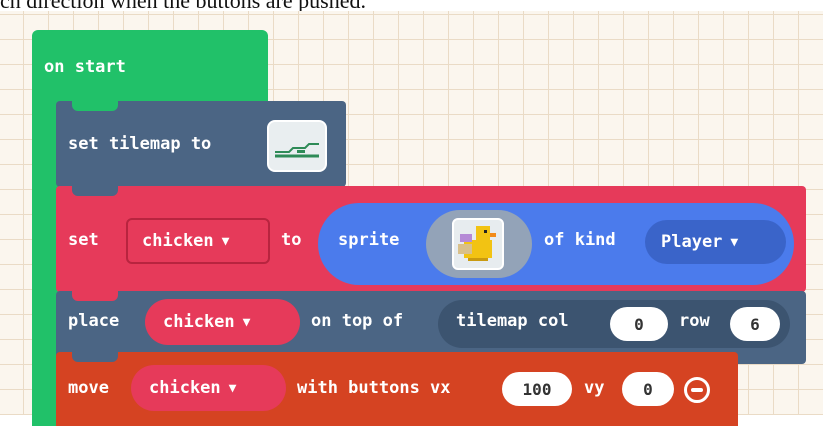  I want to click on tilemap-preview-graphic, so click(297, 150).